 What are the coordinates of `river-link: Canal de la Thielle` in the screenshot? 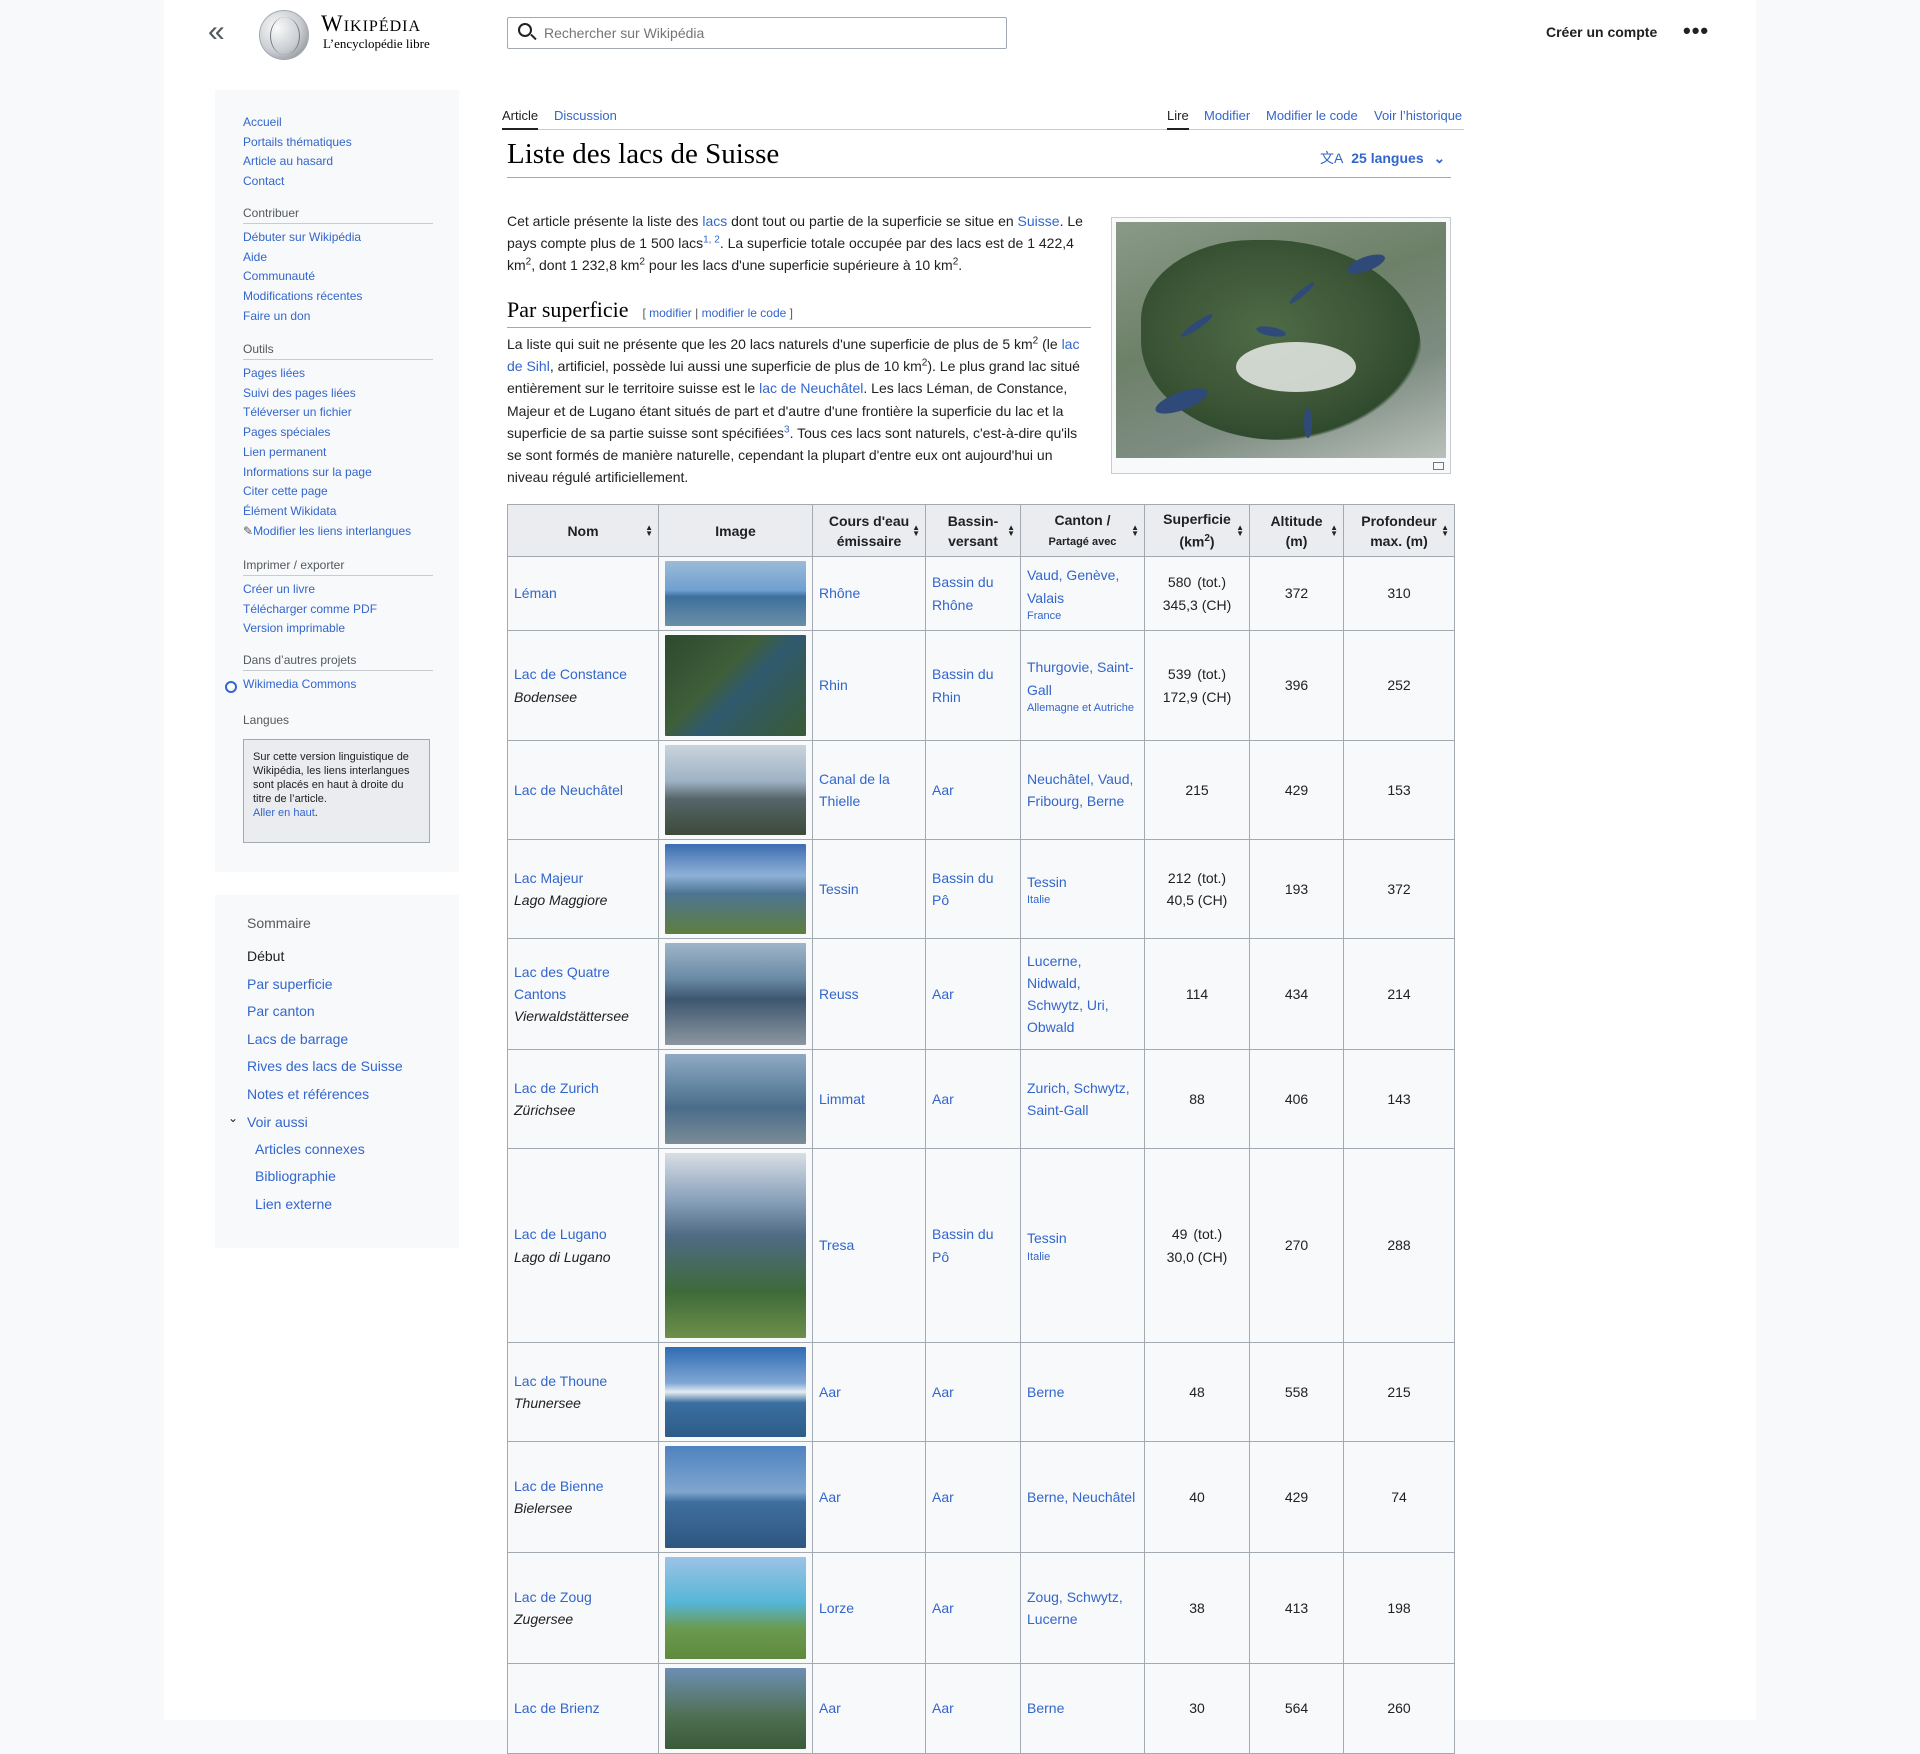 It's located at (854, 790).